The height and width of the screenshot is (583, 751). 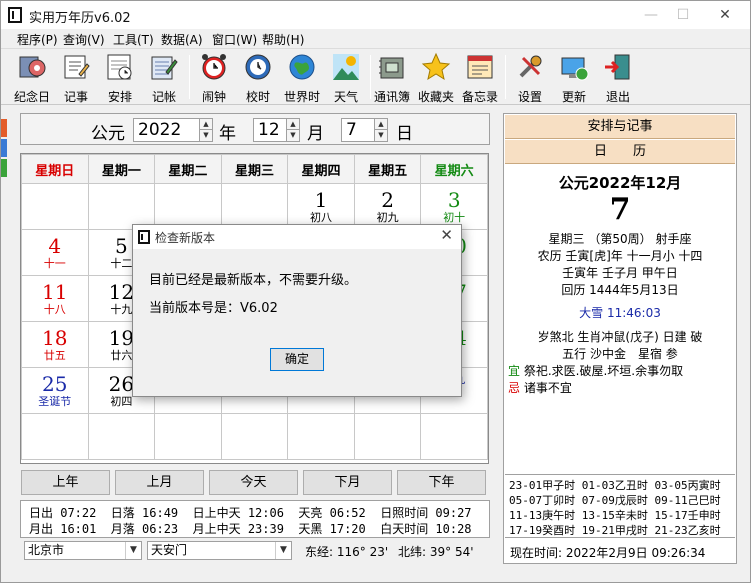 I want to click on toolbar-update-button: 更新, so click(x=574, y=77).